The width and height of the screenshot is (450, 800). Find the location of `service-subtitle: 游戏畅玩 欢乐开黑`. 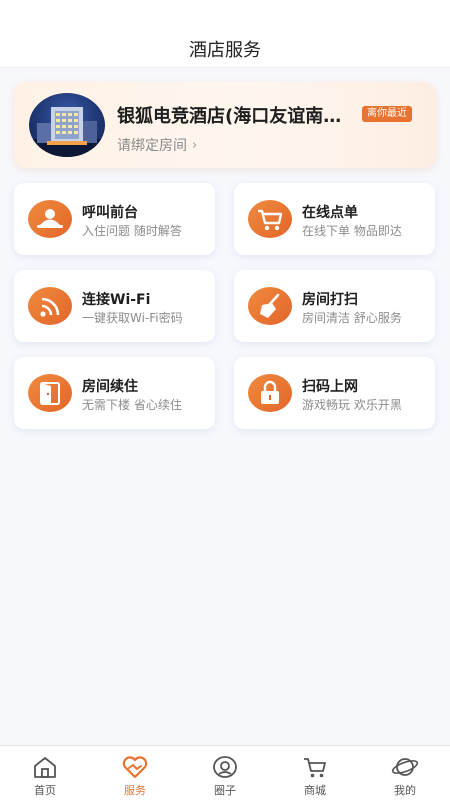

service-subtitle: 游戏畅玩 欢乐开黑 is located at coordinates (352, 405).